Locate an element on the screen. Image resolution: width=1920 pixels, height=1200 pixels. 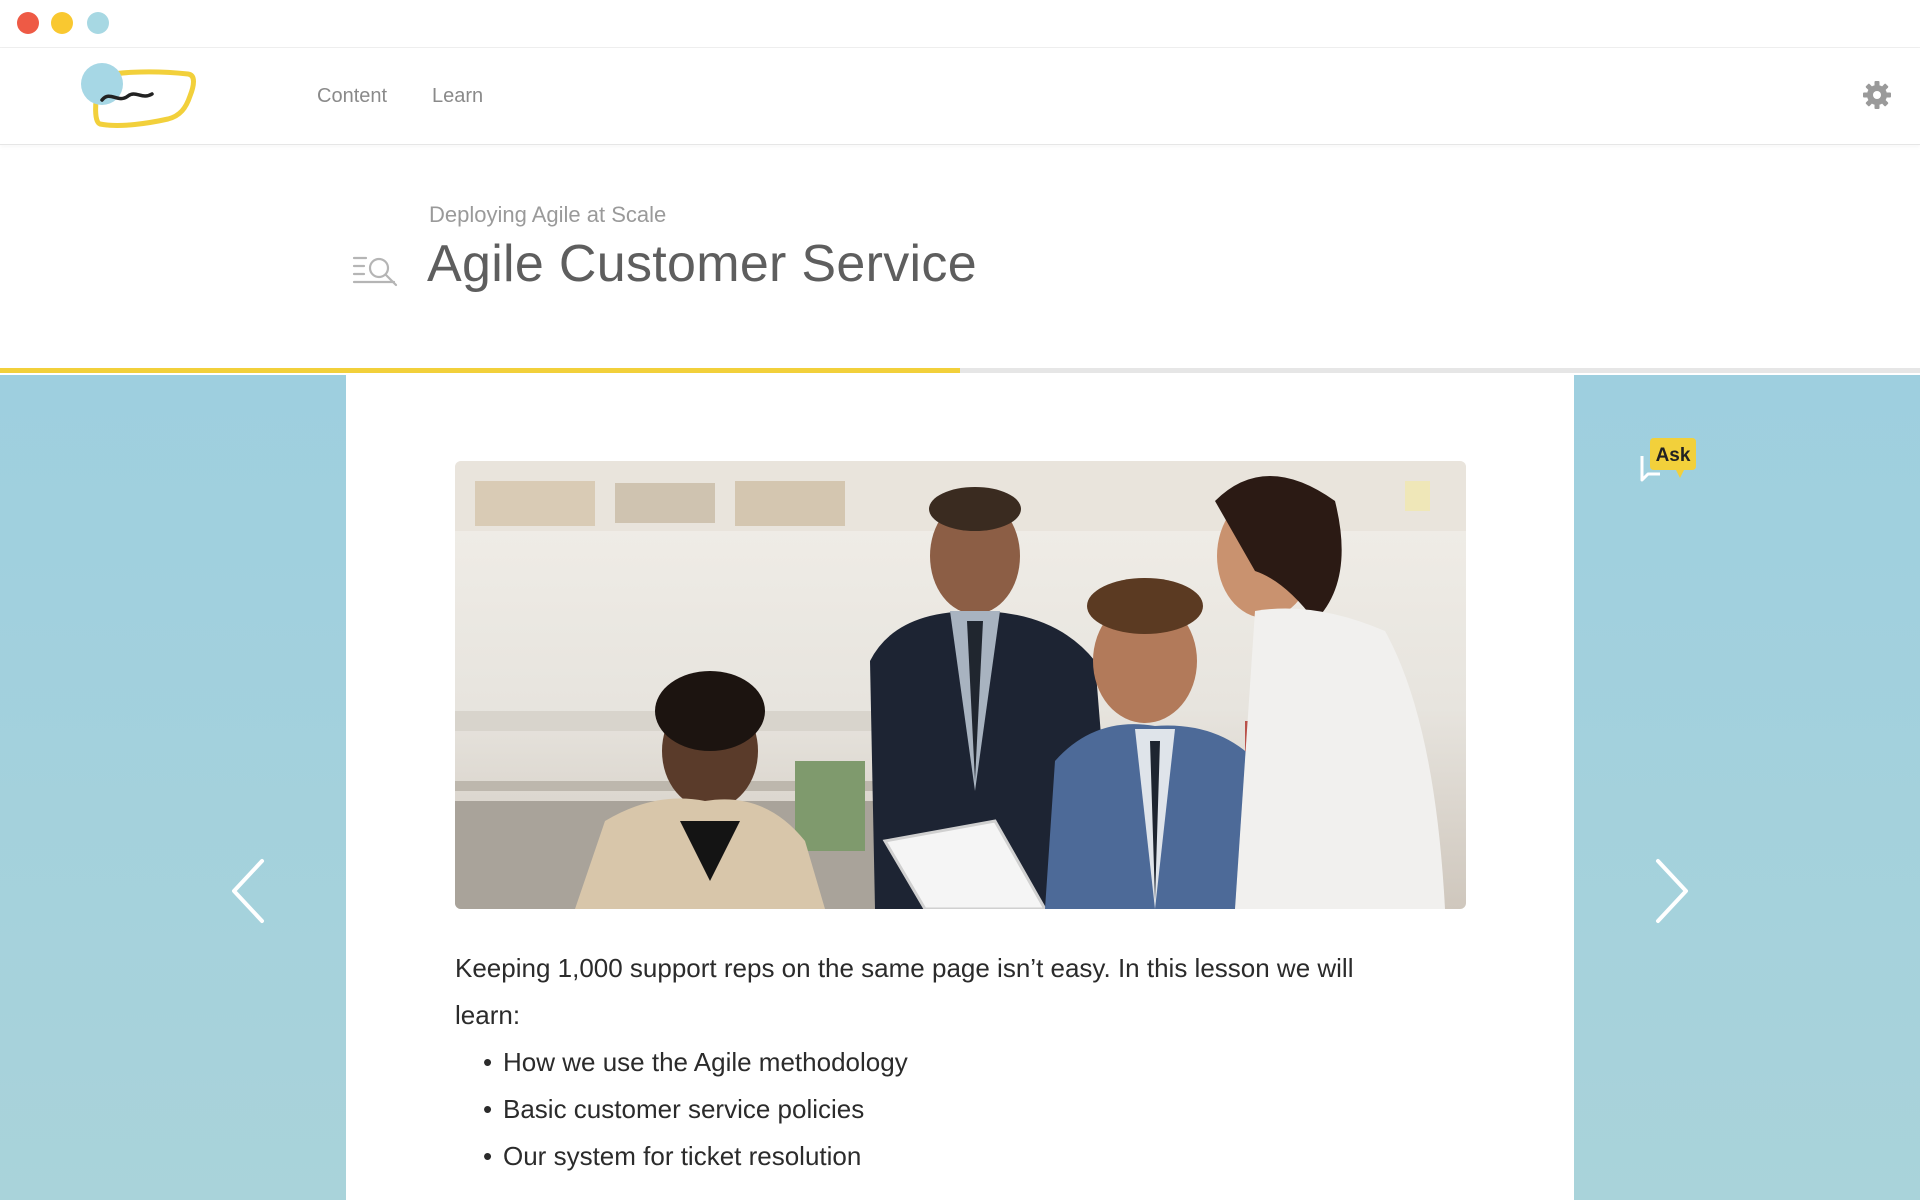
list-item: How we use the Agile methodology is located at coordinates (949, 1062).